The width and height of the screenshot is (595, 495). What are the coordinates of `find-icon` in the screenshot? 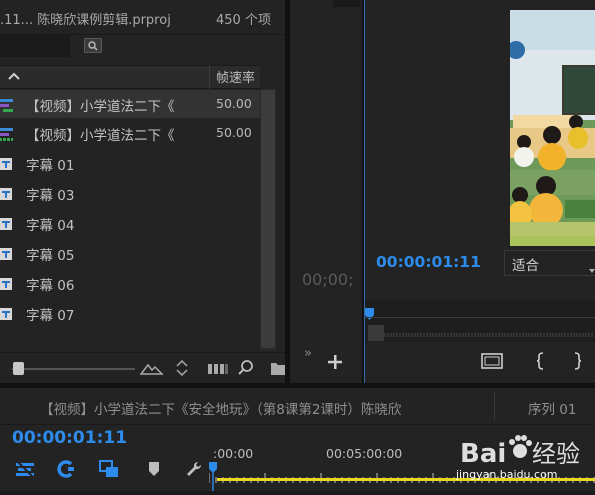 It's located at (246, 368).